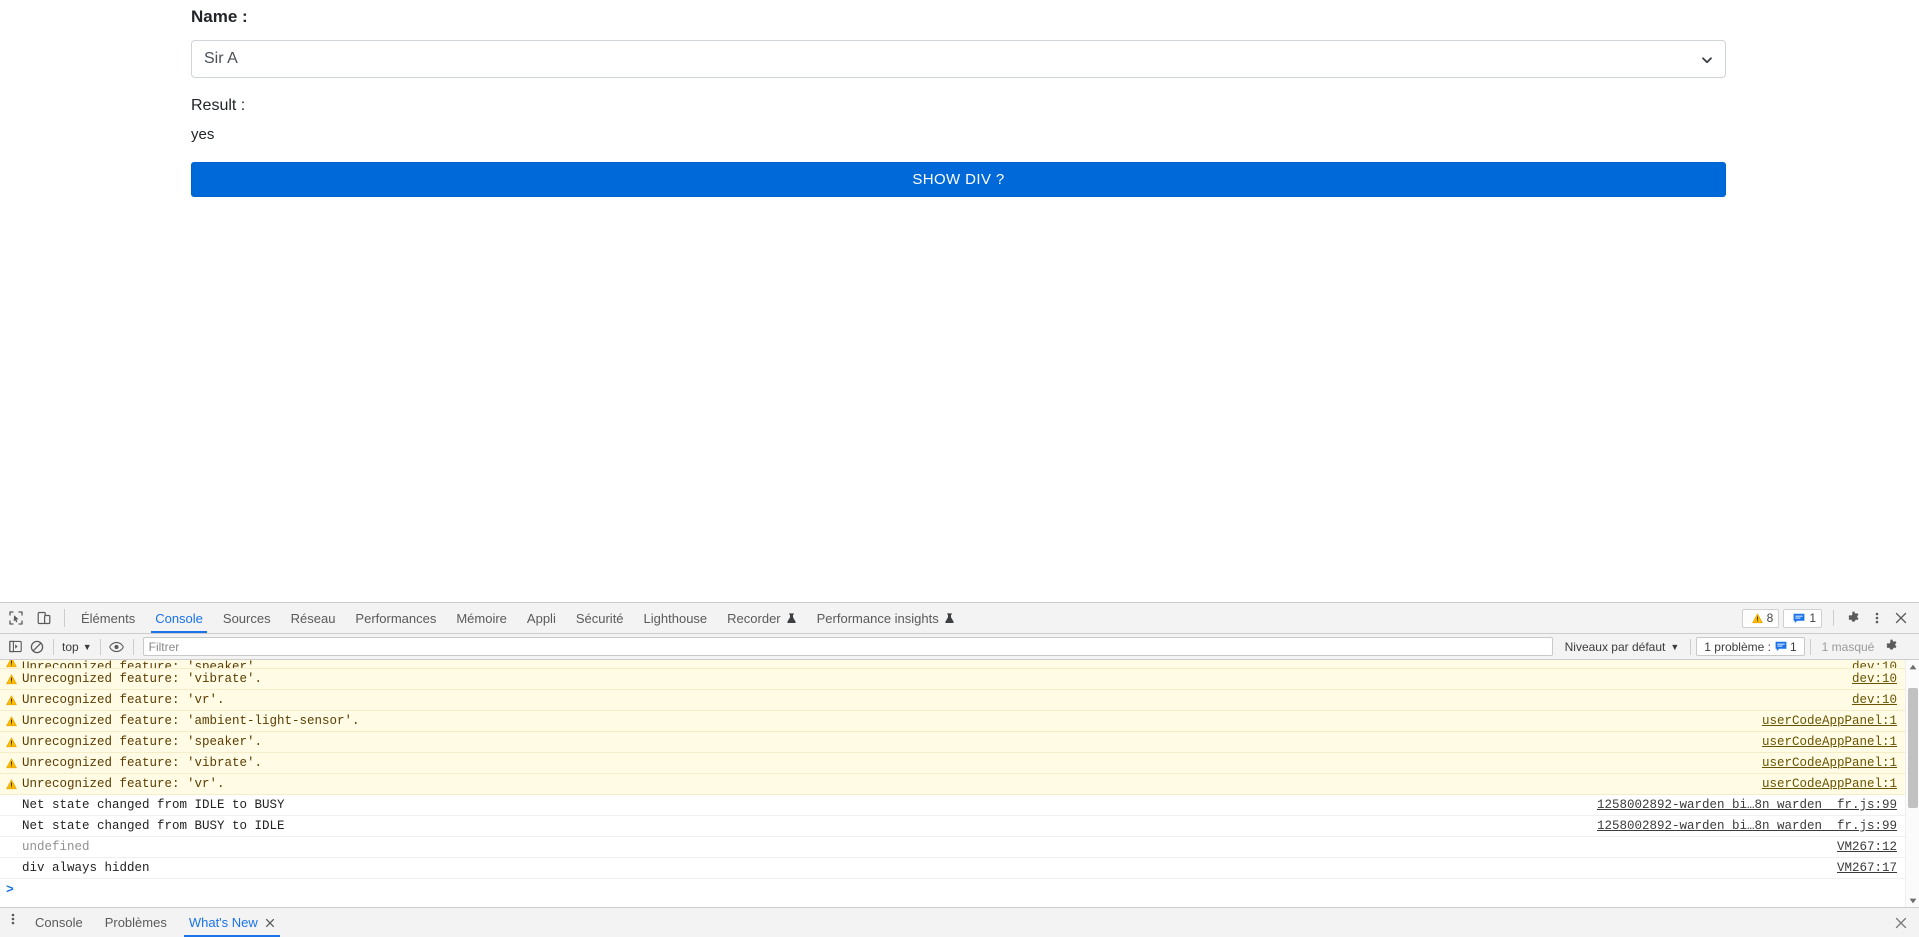 This screenshot has height=937, width=1919. Describe the element at coordinates (959, 679) in the screenshot. I see `console-message-row: Unrecognized feature: 'vibrate'. dev:10` at that location.